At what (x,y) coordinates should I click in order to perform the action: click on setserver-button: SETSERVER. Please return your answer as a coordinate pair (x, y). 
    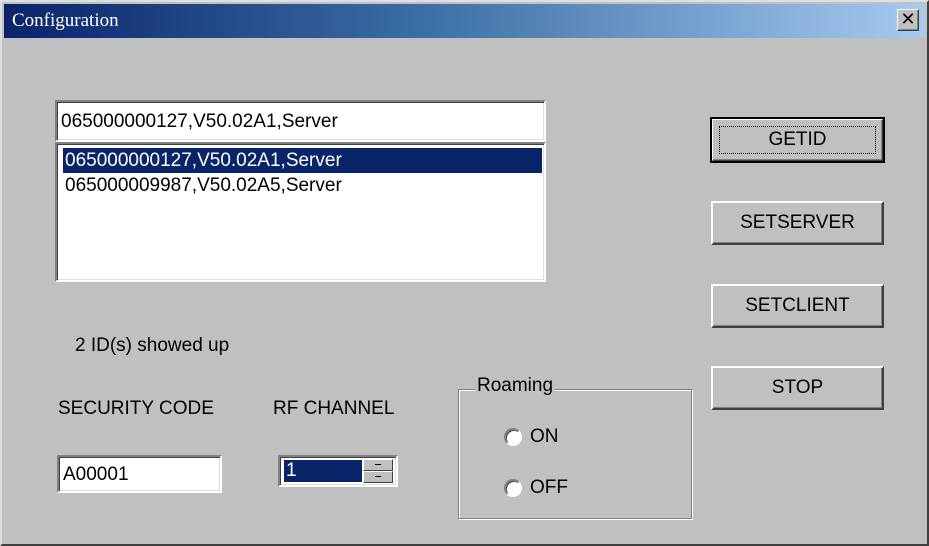
    Looking at the image, I should click on (797, 223).